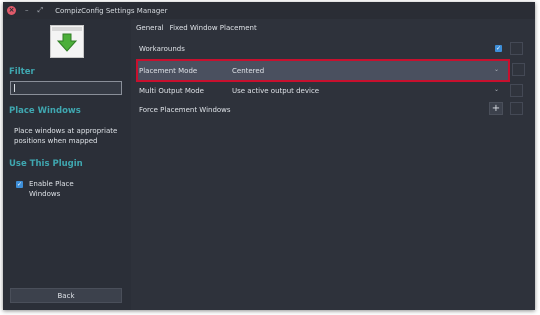 The width and height of the screenshot is (540, 315). What do you see at coordinates (321, 48) in the screenshot?
I see `workarounds-row: Workarounds ✓` at bounding box center [321, 48].